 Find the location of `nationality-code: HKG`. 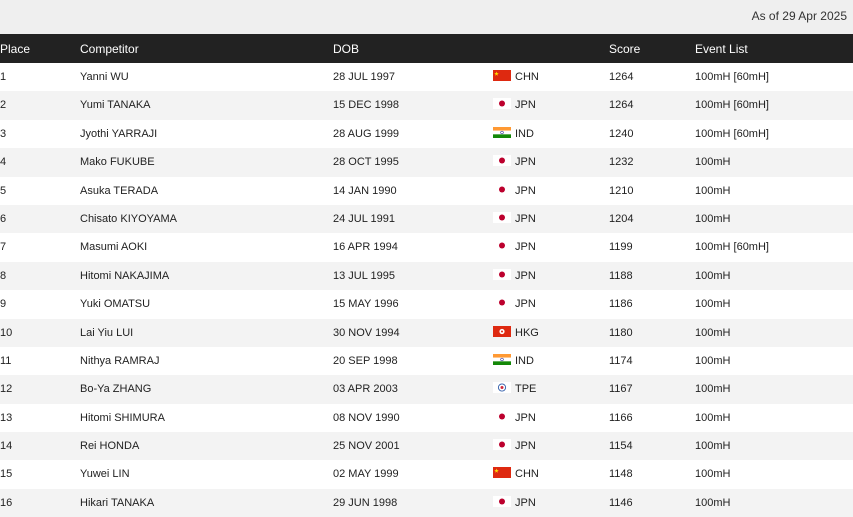

nationality-code: HKG is located at coordinates (527, 332).